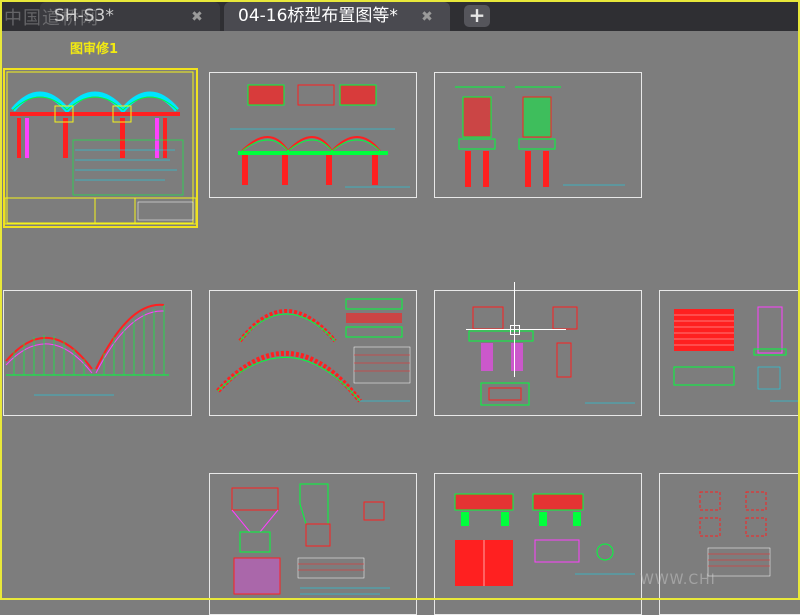 This screenshot has width=800, height=615. What do you see at coordinates (551, 356) in the screenshot?
I see `sheet-6-drawing` at bounding box center [551, 356].